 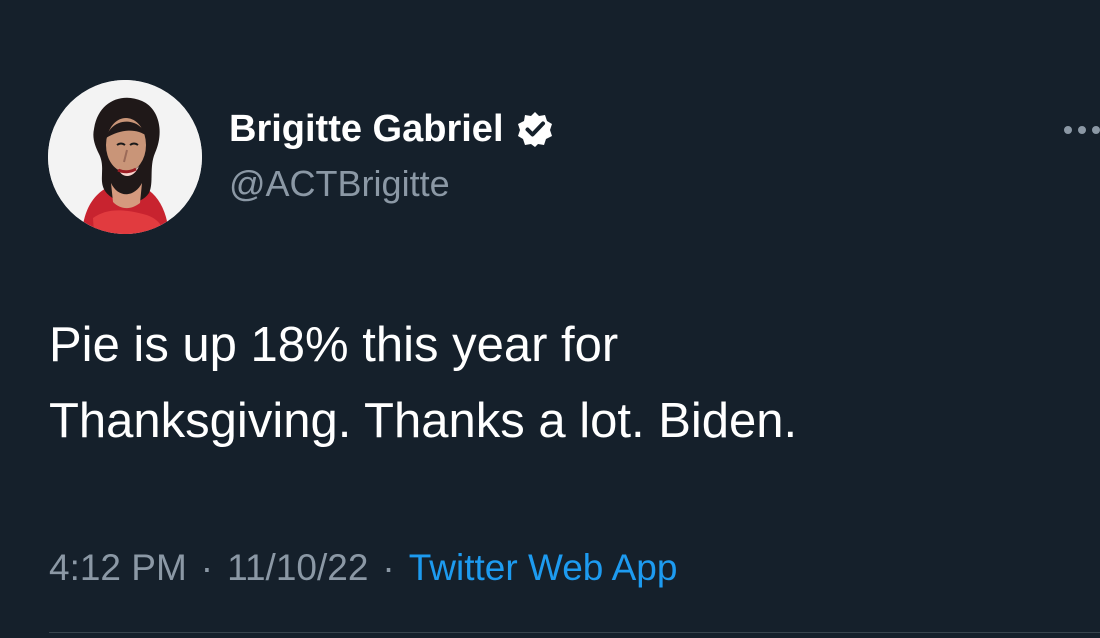 What do you see at coordinates (366, 129) in the screenshot?
I see `author-name: Brigitte Gabriel` at bounding box center [366, 129].